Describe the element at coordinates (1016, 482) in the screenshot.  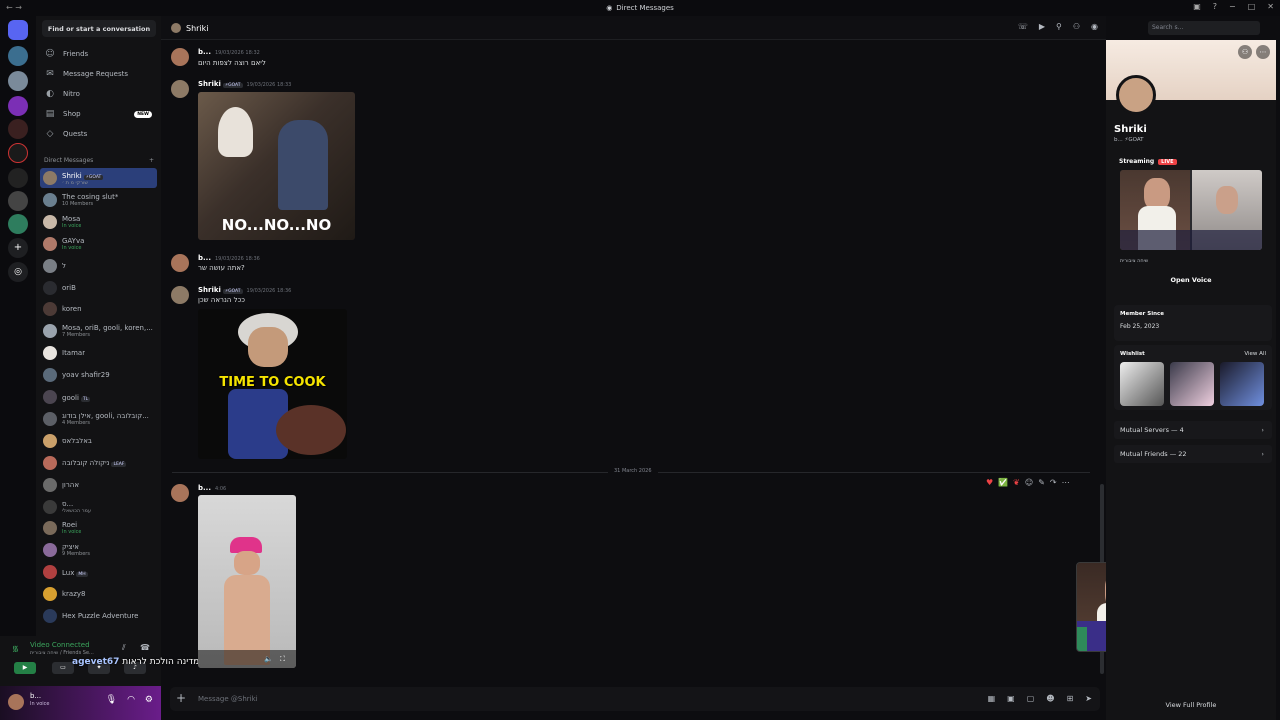
I see `cherry-reaction-icon: ❦` at that location.